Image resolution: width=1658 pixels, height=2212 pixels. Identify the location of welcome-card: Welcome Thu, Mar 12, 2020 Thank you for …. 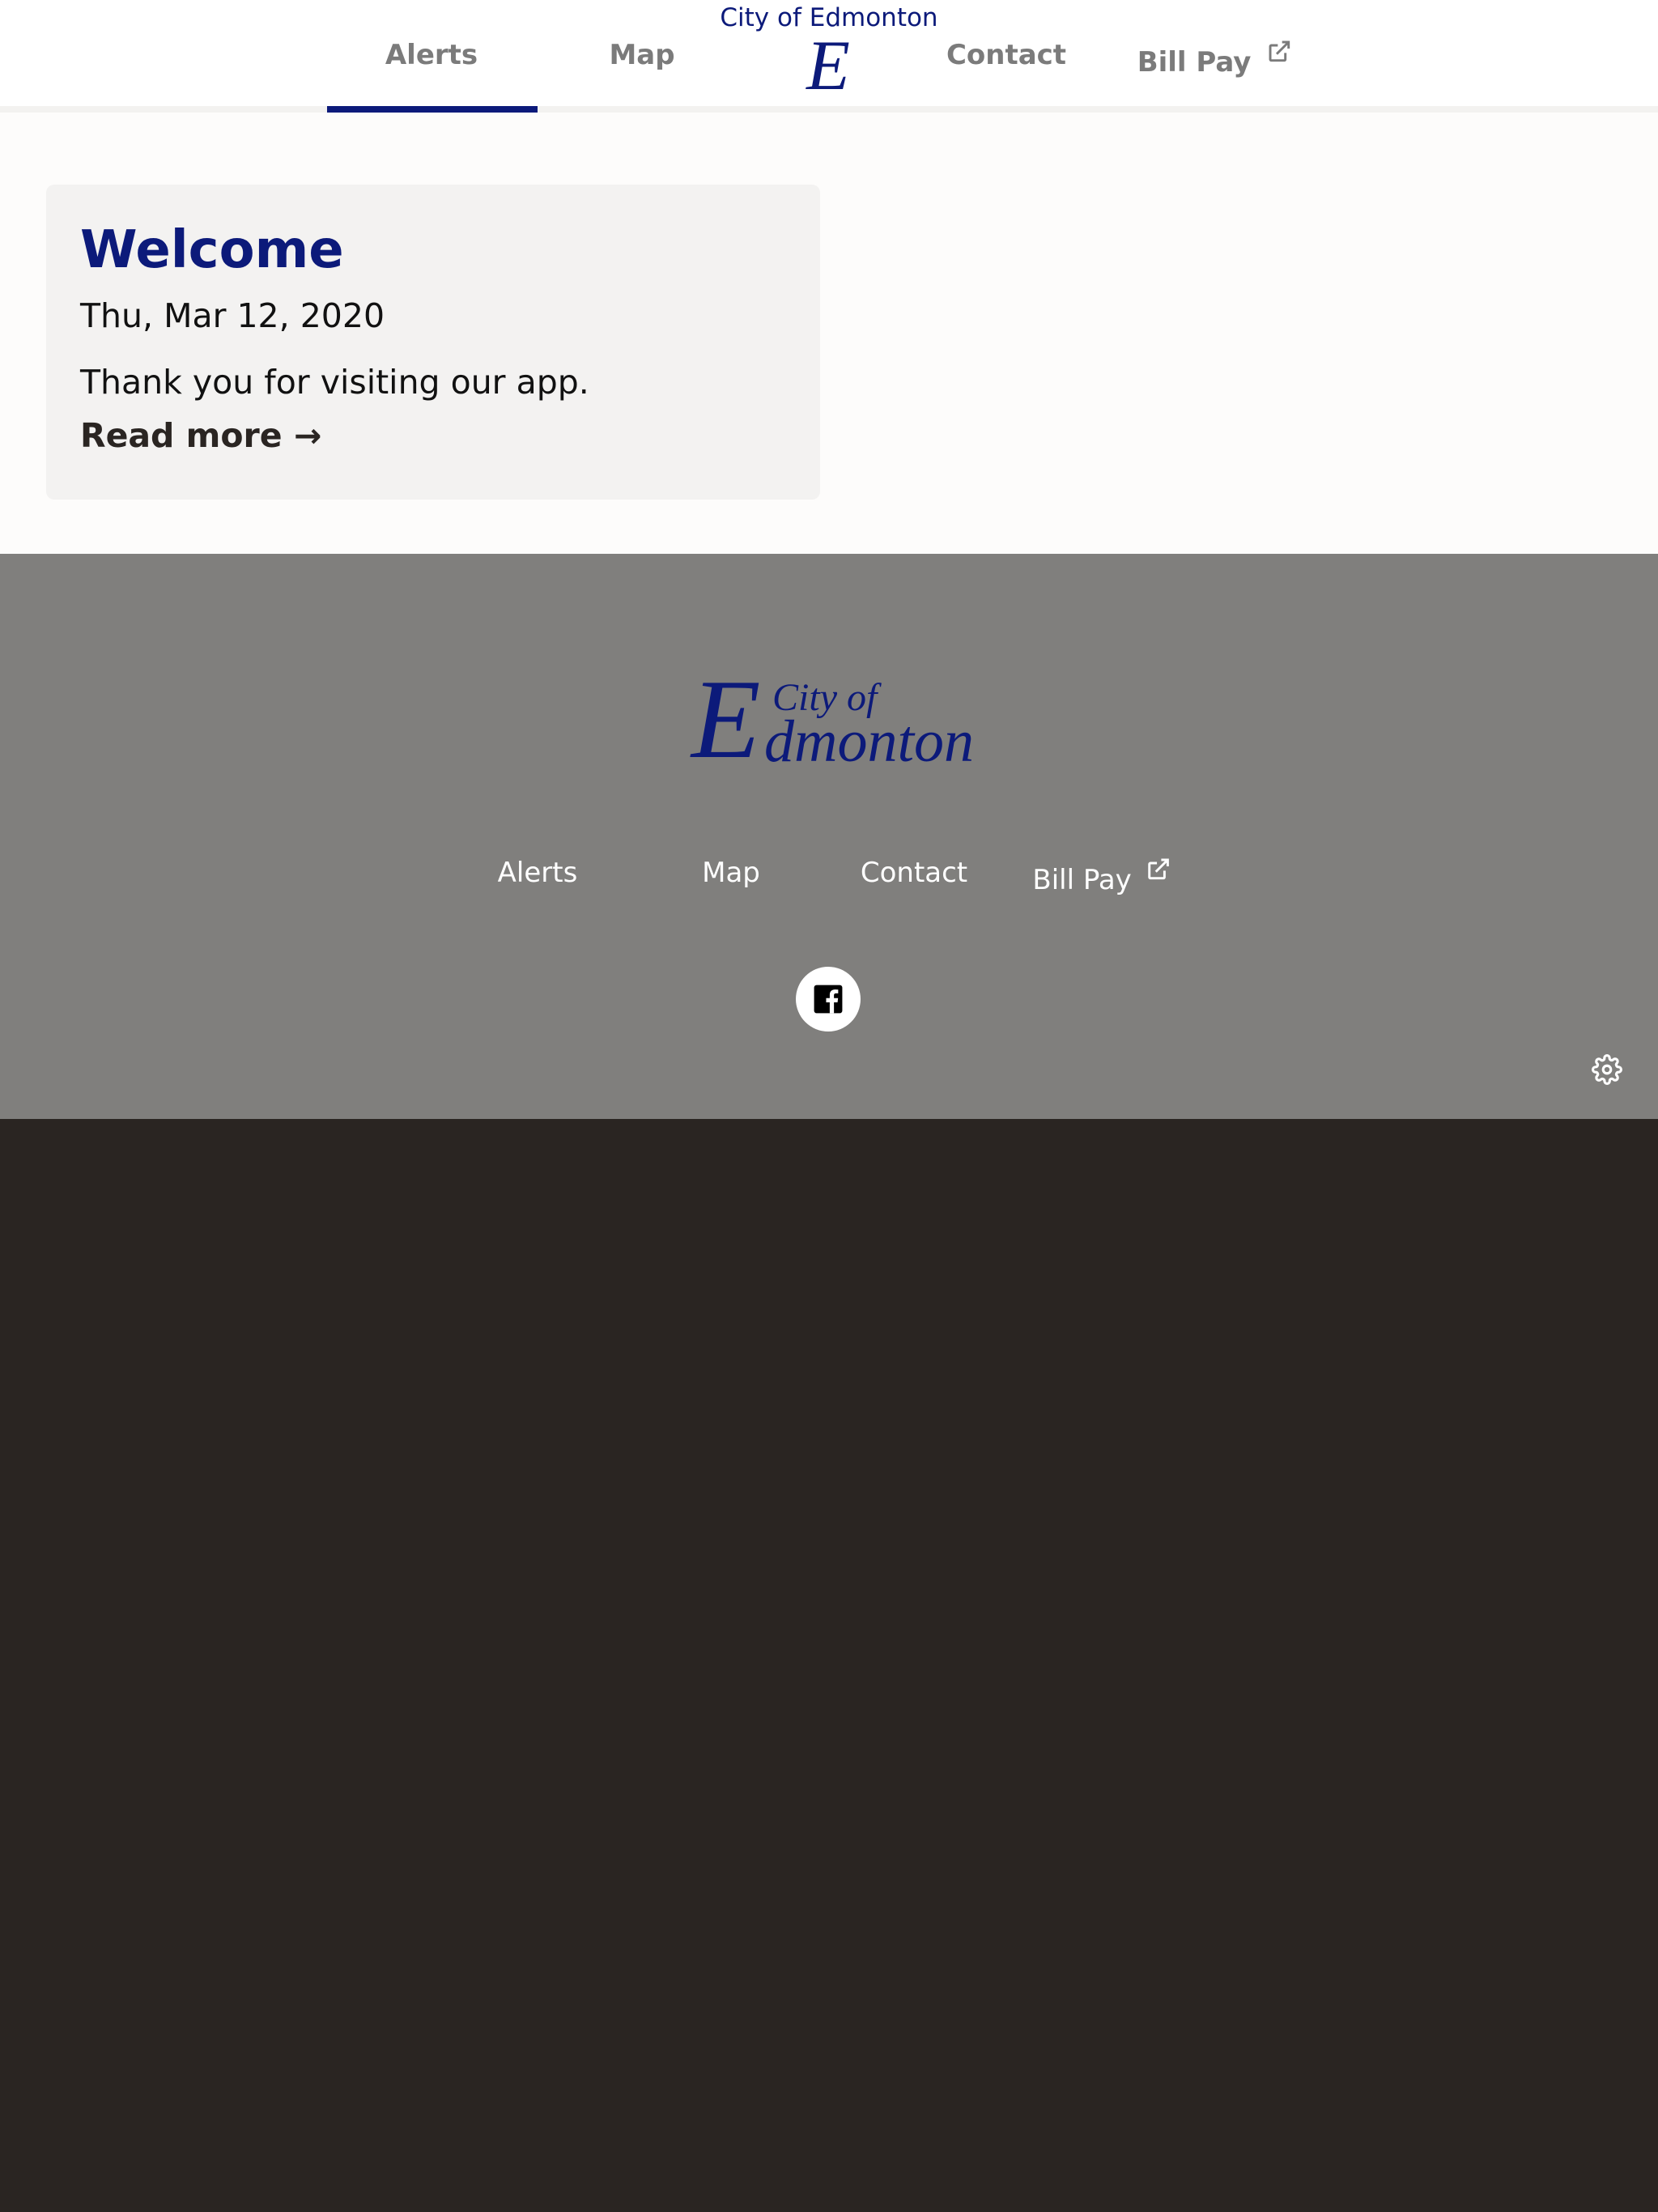
(433, 343).